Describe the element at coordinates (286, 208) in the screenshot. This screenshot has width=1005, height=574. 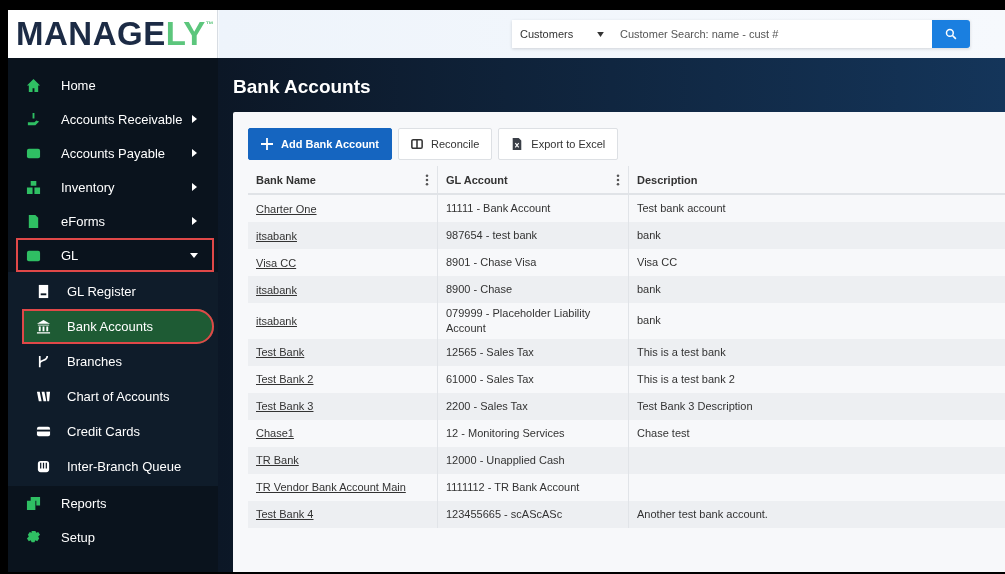
I see `bank-name-link: Charter One` at that location.